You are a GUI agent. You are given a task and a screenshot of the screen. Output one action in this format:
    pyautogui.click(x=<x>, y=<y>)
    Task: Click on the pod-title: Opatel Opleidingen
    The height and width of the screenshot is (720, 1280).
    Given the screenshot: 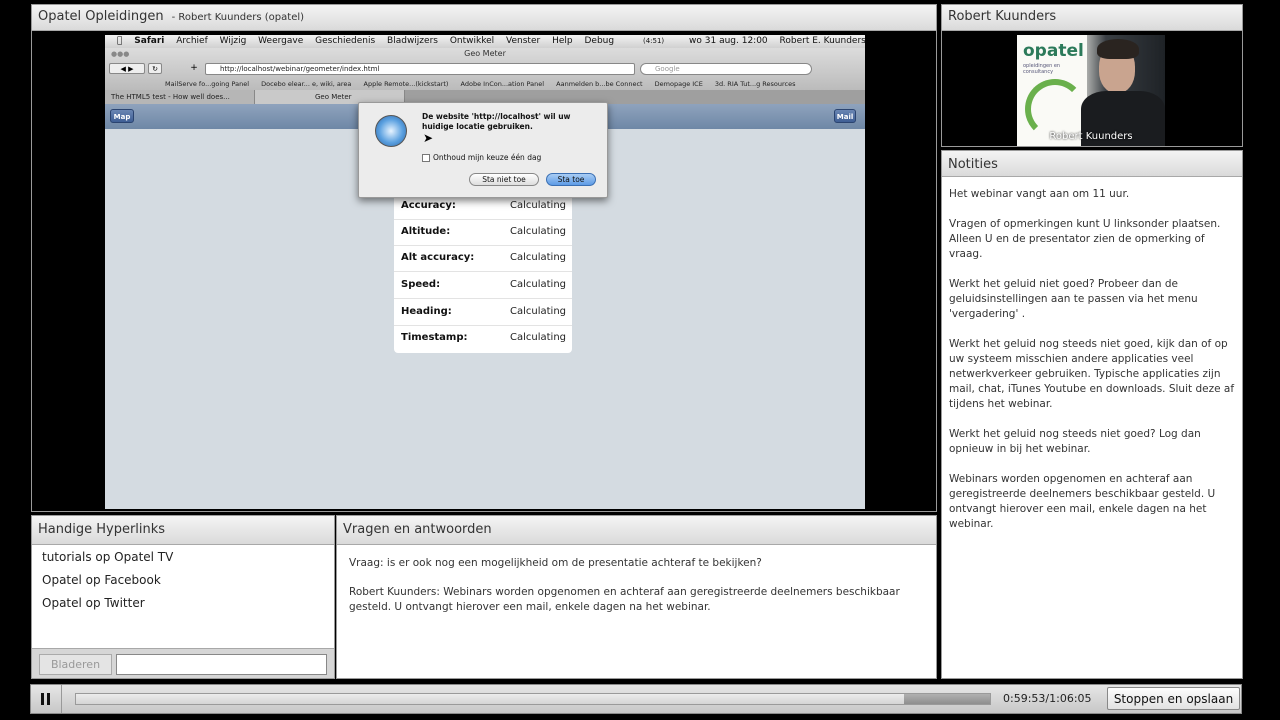 What is the action you would take?
    pyautogui.click(x=101, y=16)
    